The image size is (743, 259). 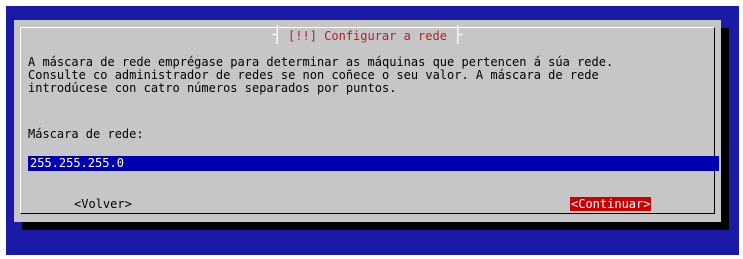 I want to click on dialog-title: [!!] Configurar a rede, so click(x=367, y=36).